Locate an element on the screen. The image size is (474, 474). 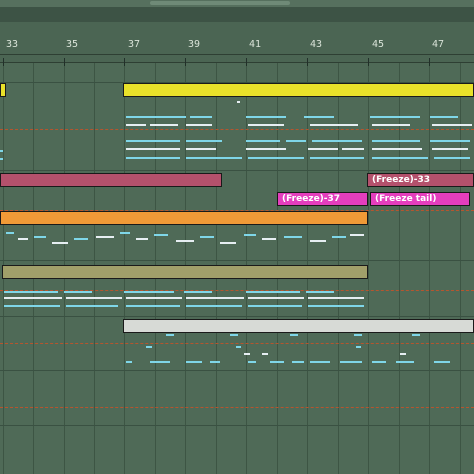
top-strip is located at coordinates (237, 11).